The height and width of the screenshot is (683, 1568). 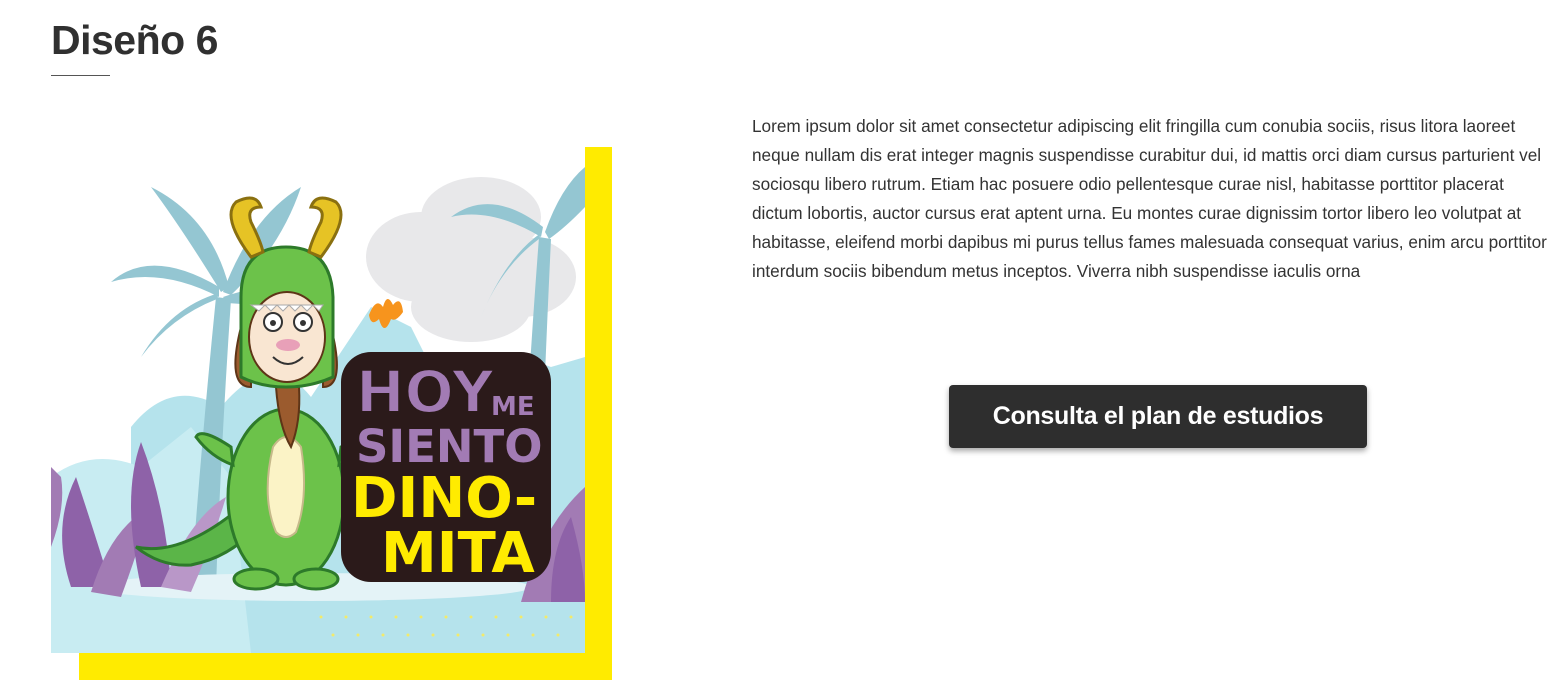 What do you see at coordinates (598, 413) in the screenshot?
I see `frame-accent-right` at bounding box center [598, 413].